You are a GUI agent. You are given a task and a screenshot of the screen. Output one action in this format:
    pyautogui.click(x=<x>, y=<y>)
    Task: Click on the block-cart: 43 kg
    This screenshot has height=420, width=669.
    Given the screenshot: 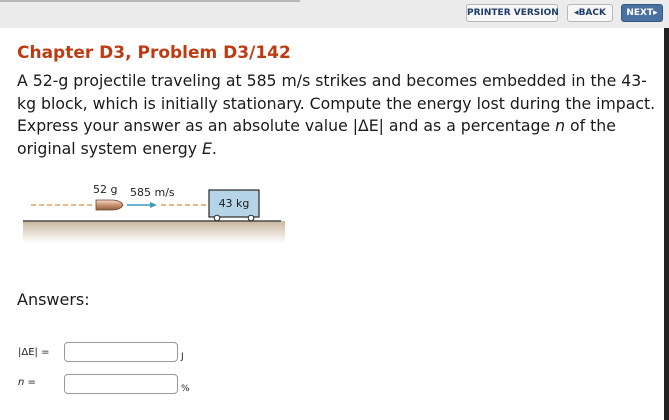 What is the action you would take?
    pyautogui.click(x=234, y=205)
    